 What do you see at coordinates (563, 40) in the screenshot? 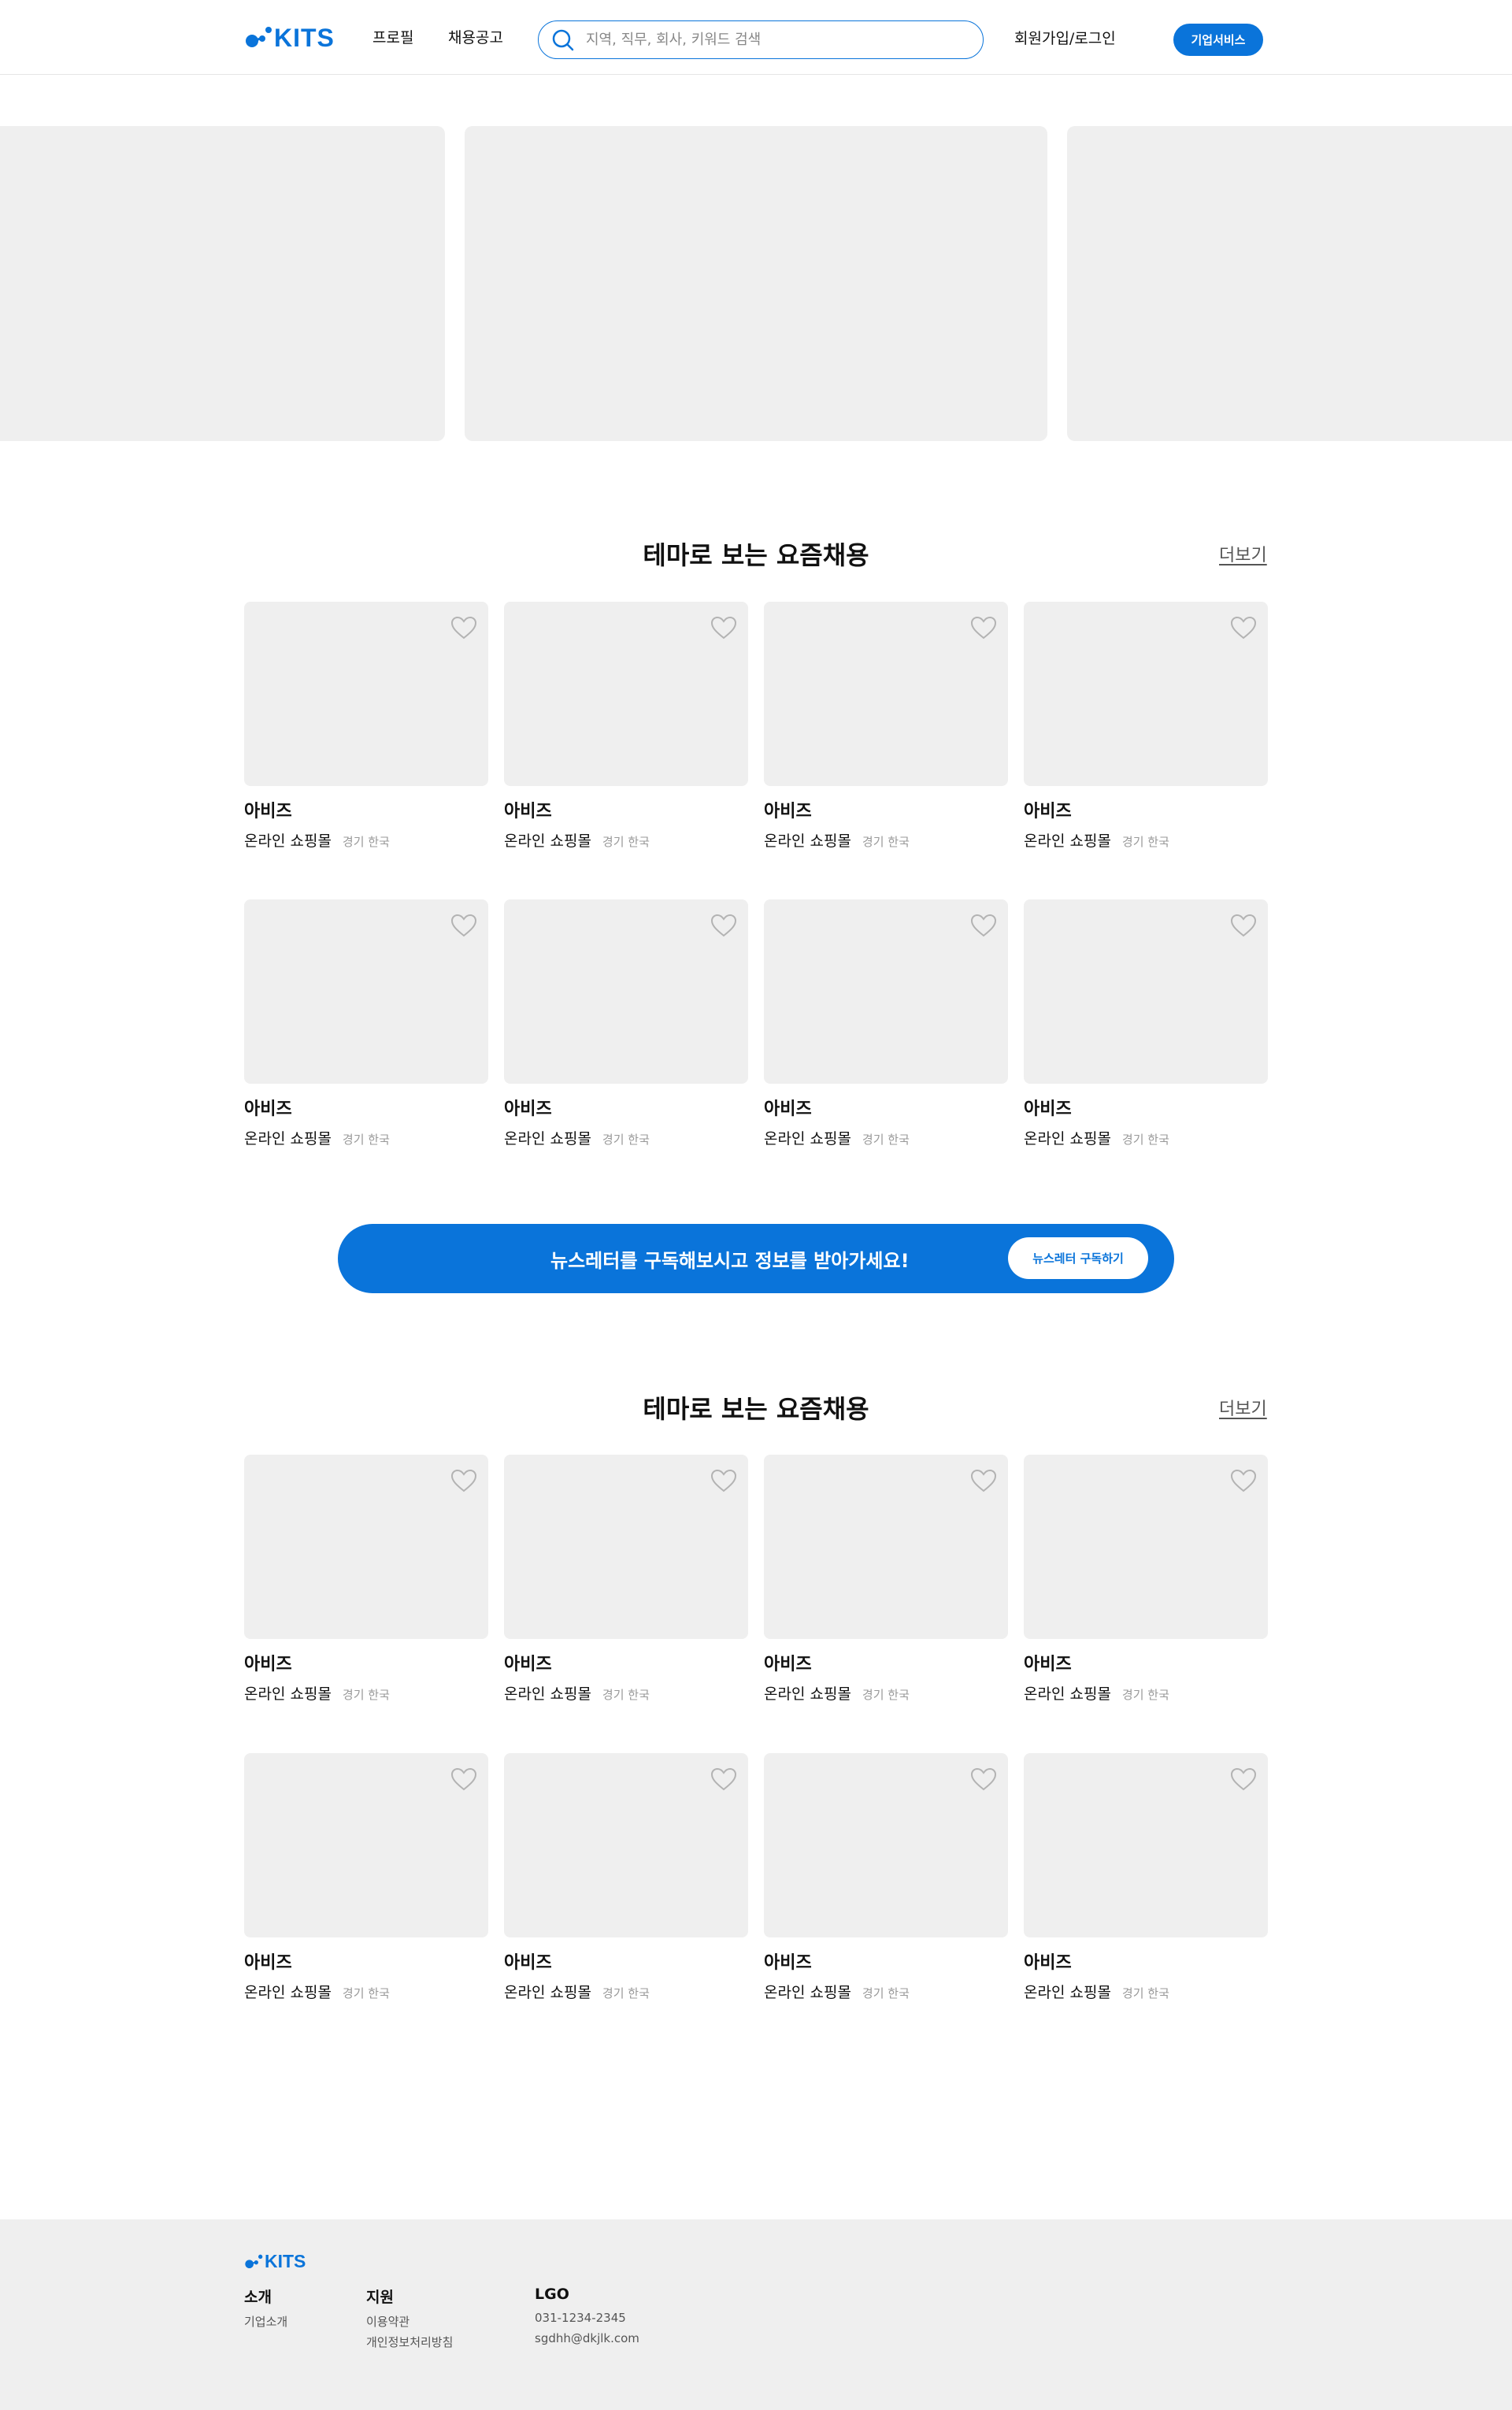
I see `search-icon` at bounding box center [563, 40].